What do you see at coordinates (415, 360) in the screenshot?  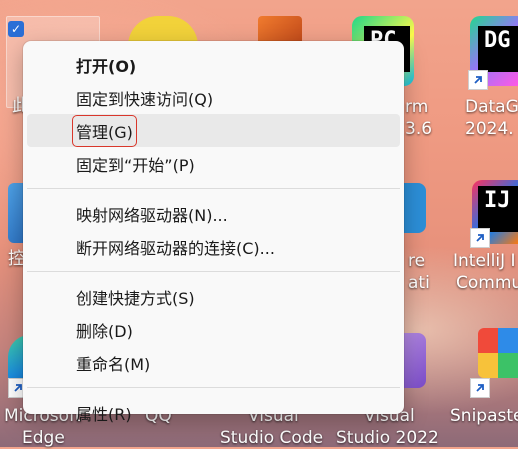 I see `visual-studio-icon` at bounding box center [415, 360].